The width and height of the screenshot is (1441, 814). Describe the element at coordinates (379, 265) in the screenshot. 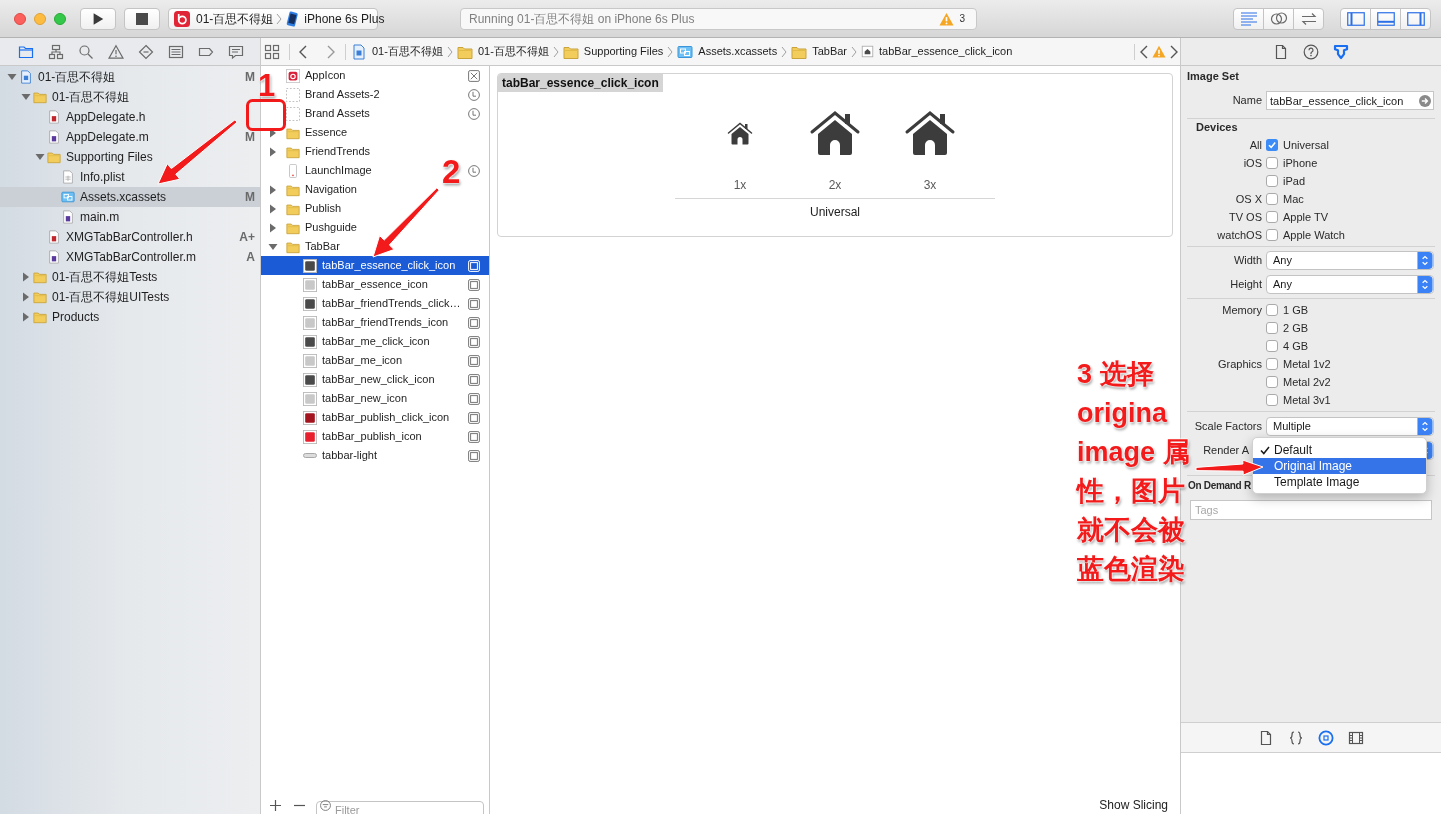

I see `asset-item: tabBar_essence_click_icon` at that location.